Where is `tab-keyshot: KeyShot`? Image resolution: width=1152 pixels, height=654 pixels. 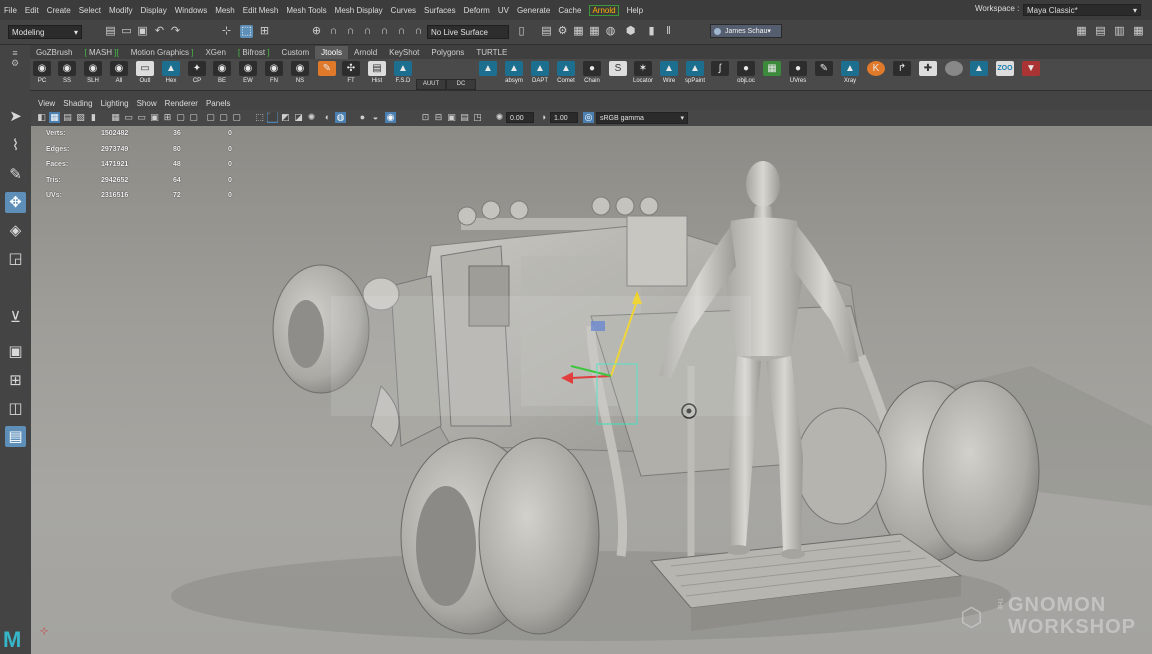 tab-keyshot: KeyShot is located at coordinates (404, 52).